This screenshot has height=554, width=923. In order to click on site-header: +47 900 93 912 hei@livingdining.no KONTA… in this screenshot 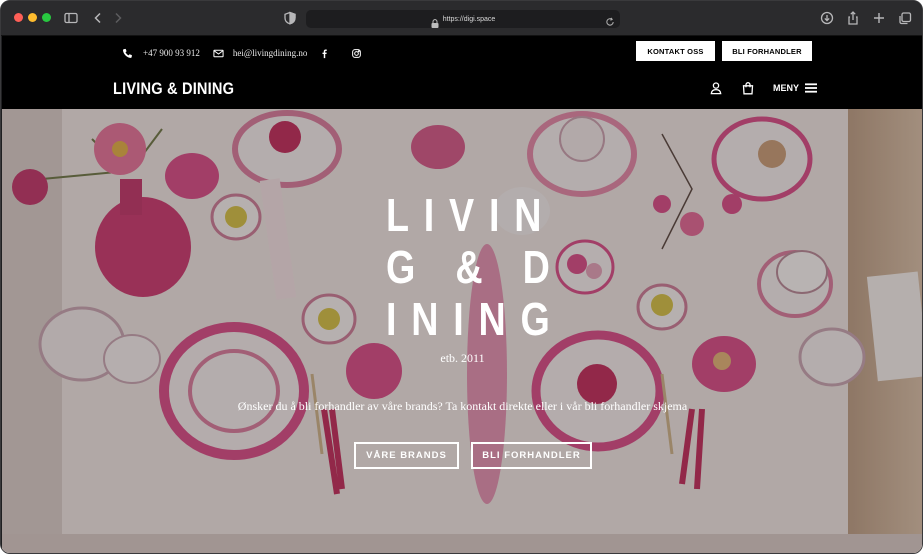, I will do `click(462, 72)`.